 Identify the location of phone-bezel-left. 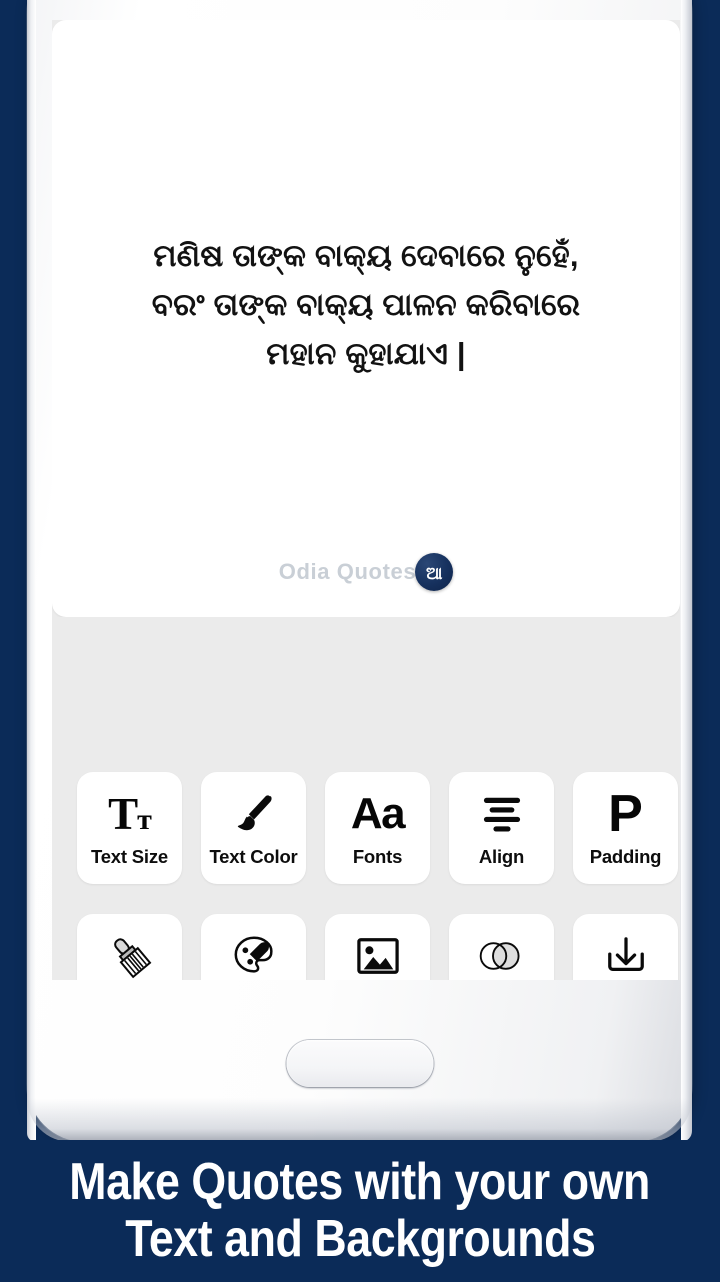
(31, 571).